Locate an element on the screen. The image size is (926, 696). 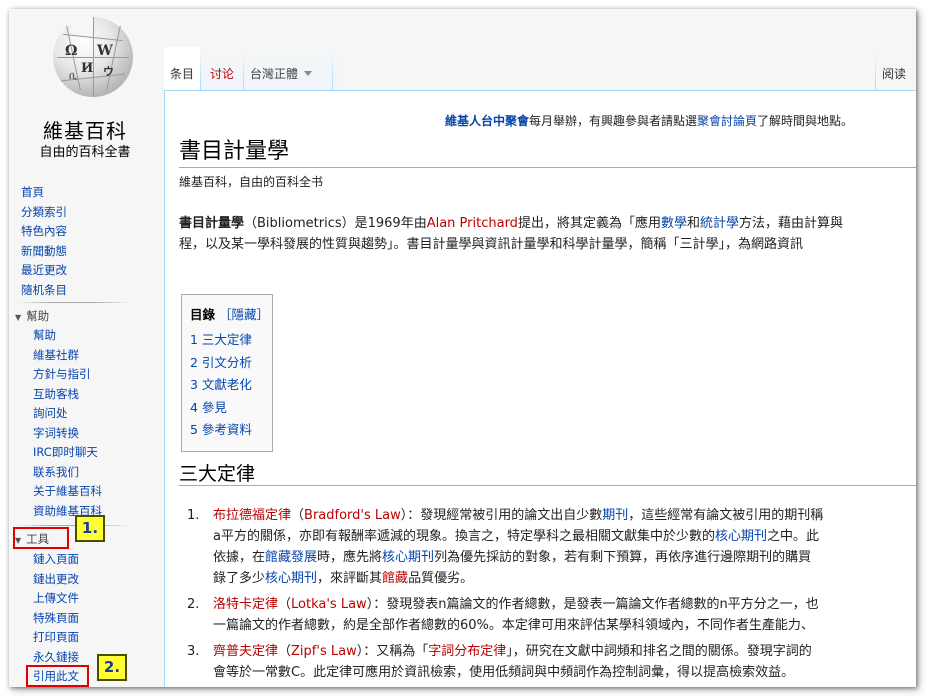
irc-link: IRC即时聊天 is located at coordinates (67, 453).